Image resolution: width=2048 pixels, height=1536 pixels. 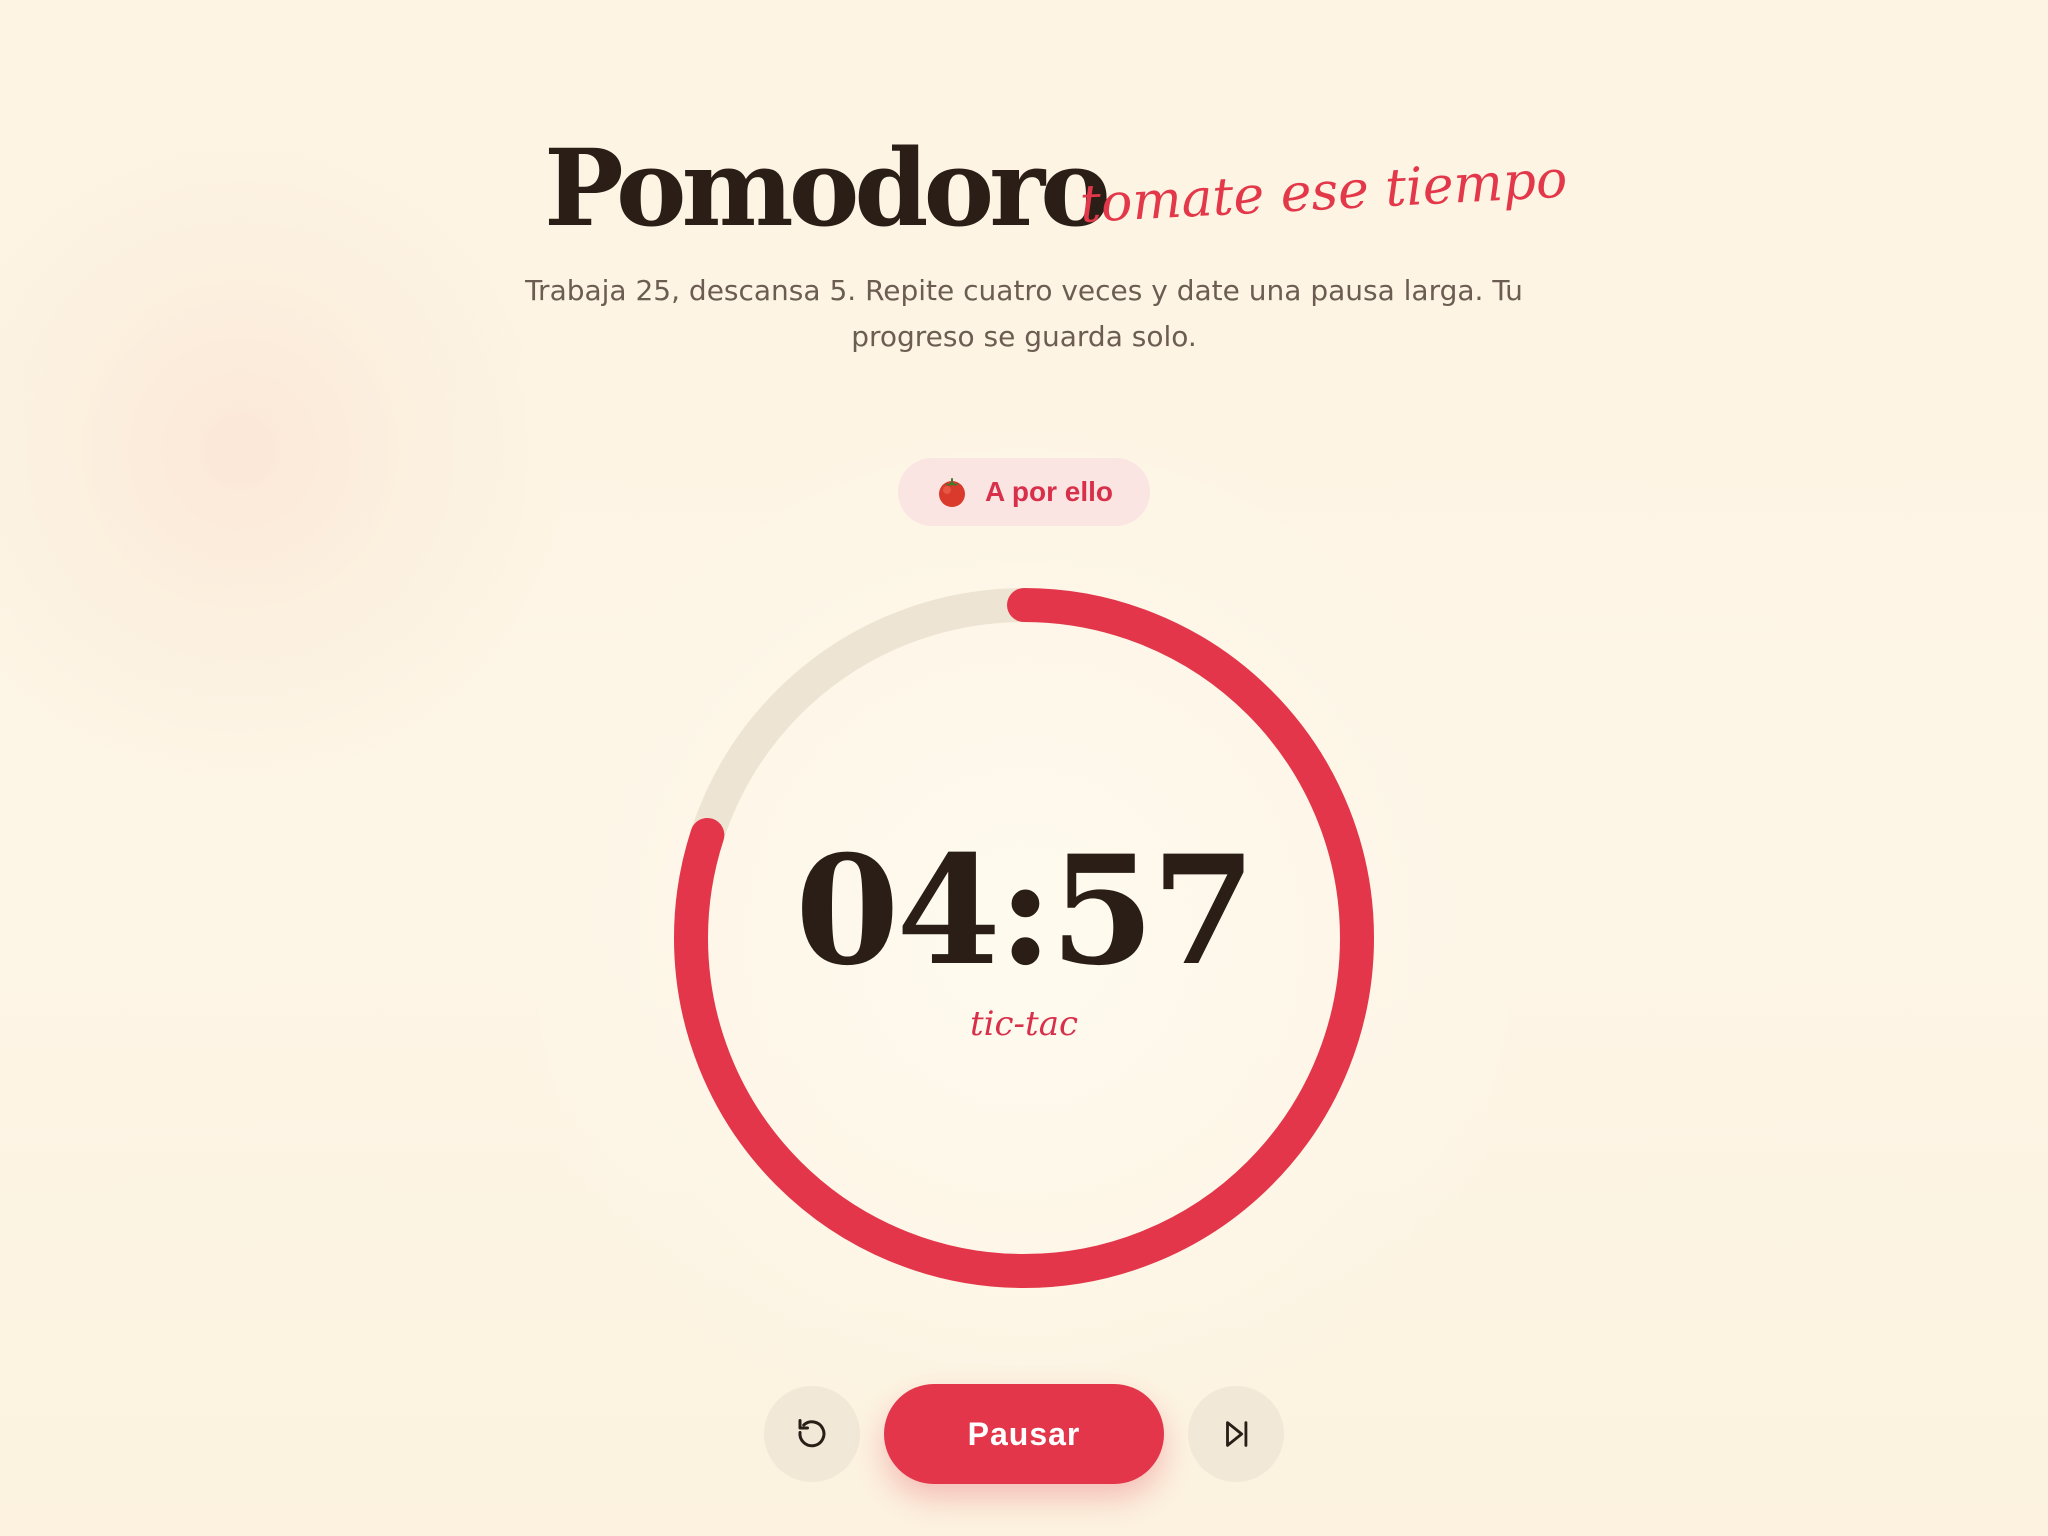 What do you see at coordinates (1025, 911) in the screenshot?
I see `timer-display: 04:57` at bounding box center [1025, 911].